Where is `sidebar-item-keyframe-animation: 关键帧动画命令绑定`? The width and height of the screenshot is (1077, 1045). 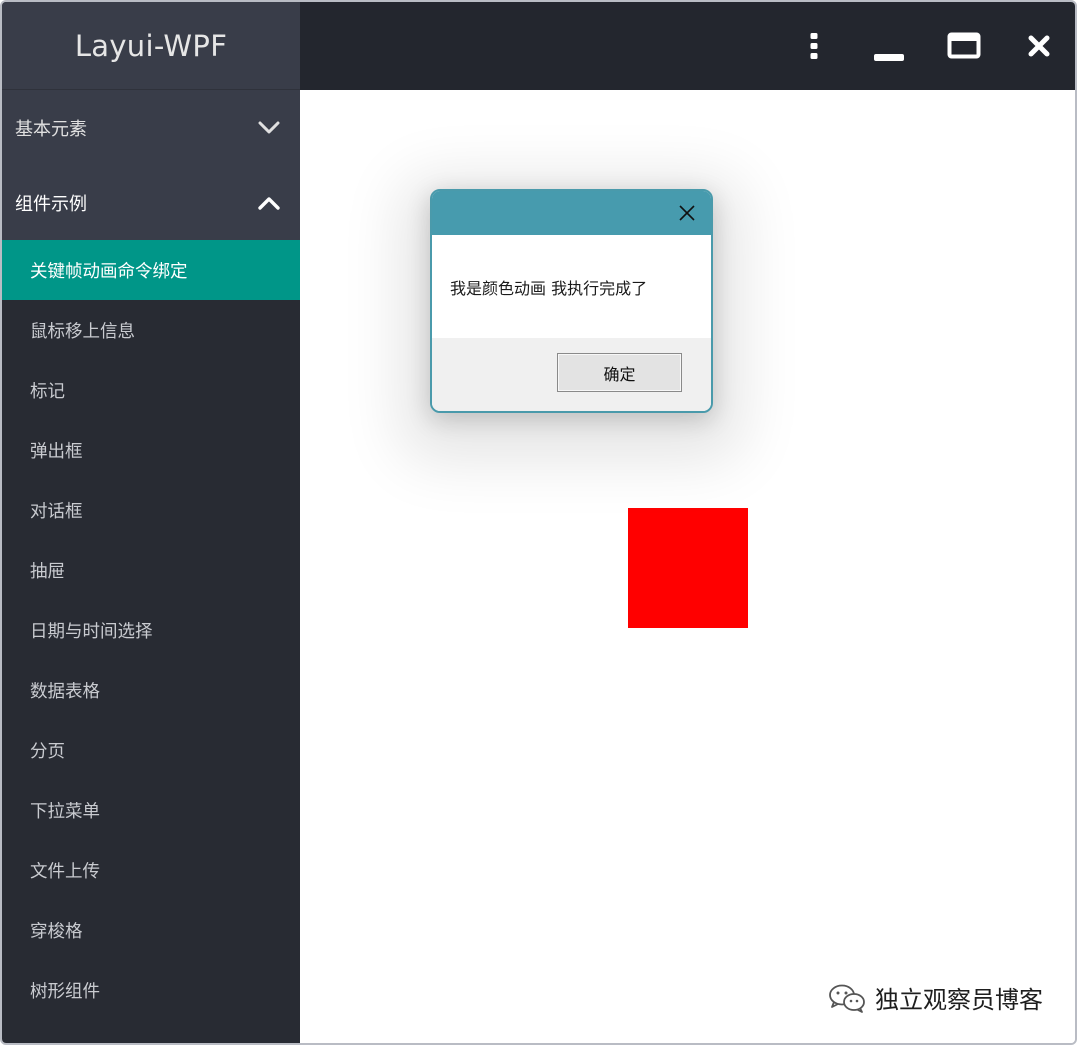 sidebar-item-keyframe-animation: 关键帧动画命令绑定 is located at coordinates (151, 270).